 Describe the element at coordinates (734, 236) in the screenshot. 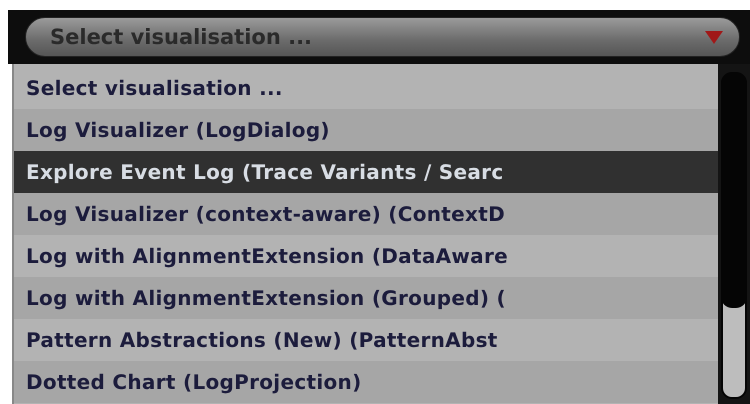

I see `scrollbar` at that location.